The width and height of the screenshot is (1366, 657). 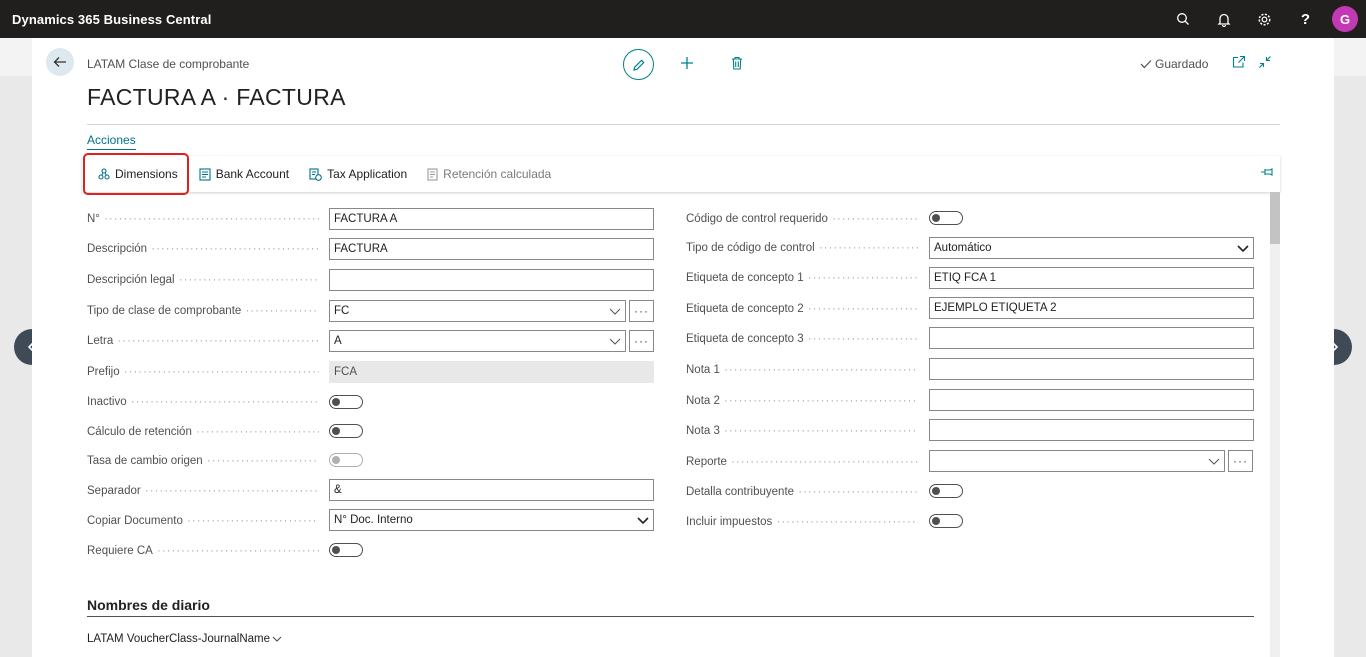 What do you see at coordinates (203, 432) in the screenshot?
I see `field-label: Cálculo de retención` at bounding box center [203, 432].